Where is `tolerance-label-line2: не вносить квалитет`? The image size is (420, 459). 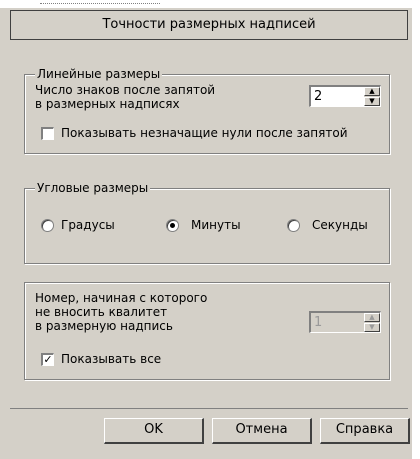 tolerance-label-line2: не вносить квалитет is located at coordinates (101, 312).